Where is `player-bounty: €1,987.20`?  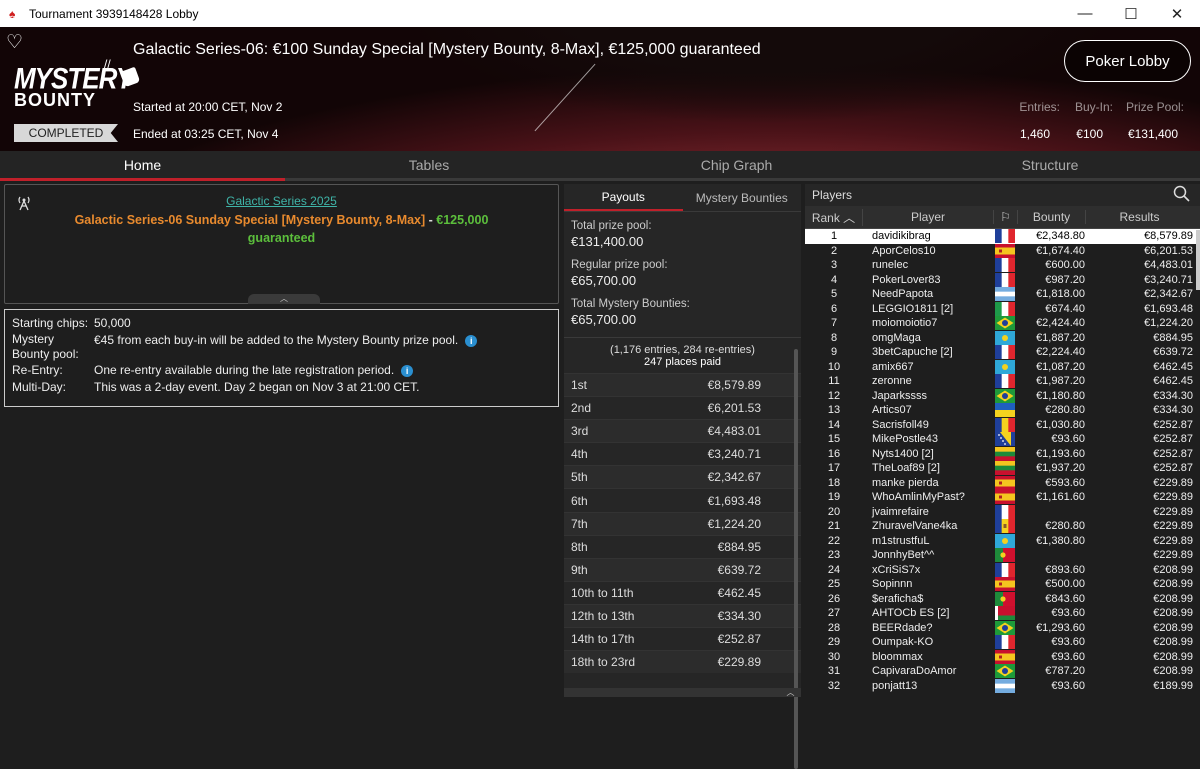
player-bounty: €1,987.20 is located at coordinates (1060, 381).